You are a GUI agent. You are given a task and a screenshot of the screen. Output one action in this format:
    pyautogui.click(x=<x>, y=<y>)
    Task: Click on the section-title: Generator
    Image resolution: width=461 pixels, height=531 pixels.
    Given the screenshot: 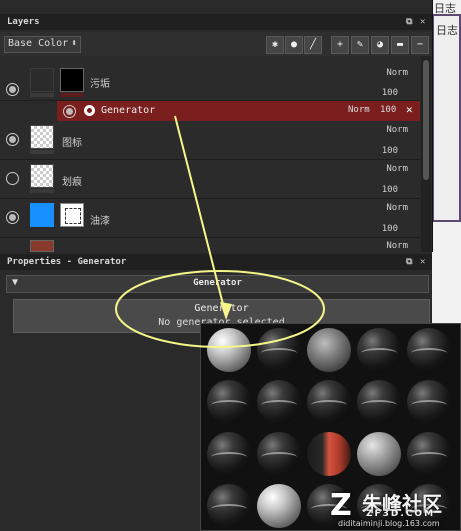 What is the action you would take?
    pyautogui.click(x=217, y=283)
    